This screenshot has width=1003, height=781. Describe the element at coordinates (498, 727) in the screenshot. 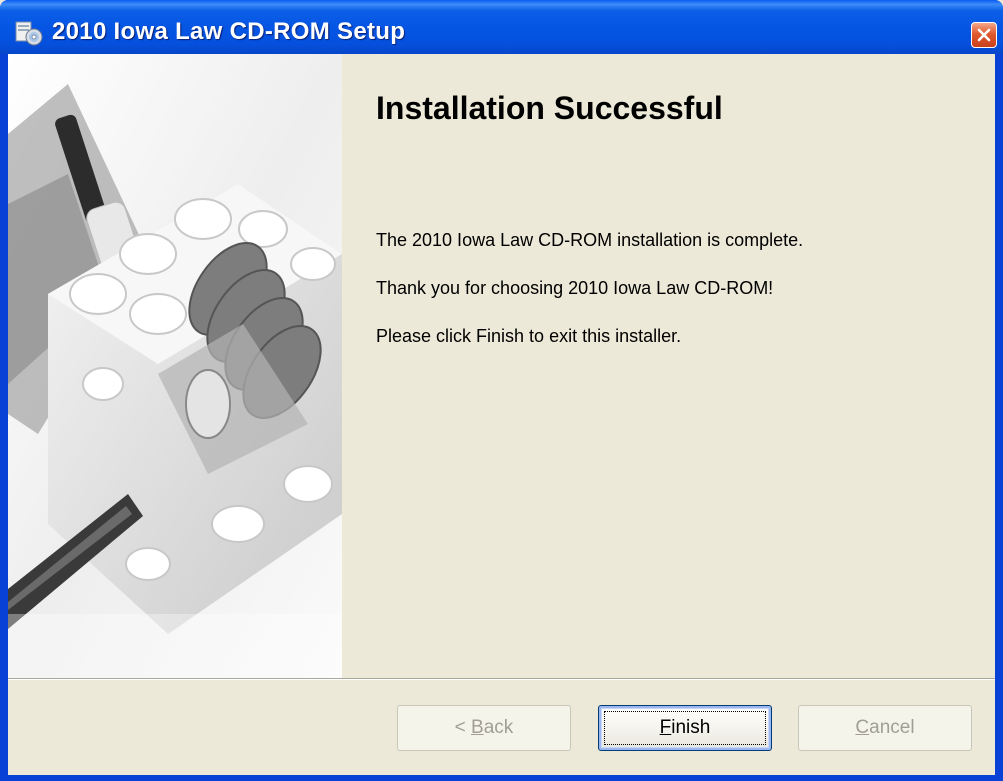

I see `back-button-rest: ack` at that location.